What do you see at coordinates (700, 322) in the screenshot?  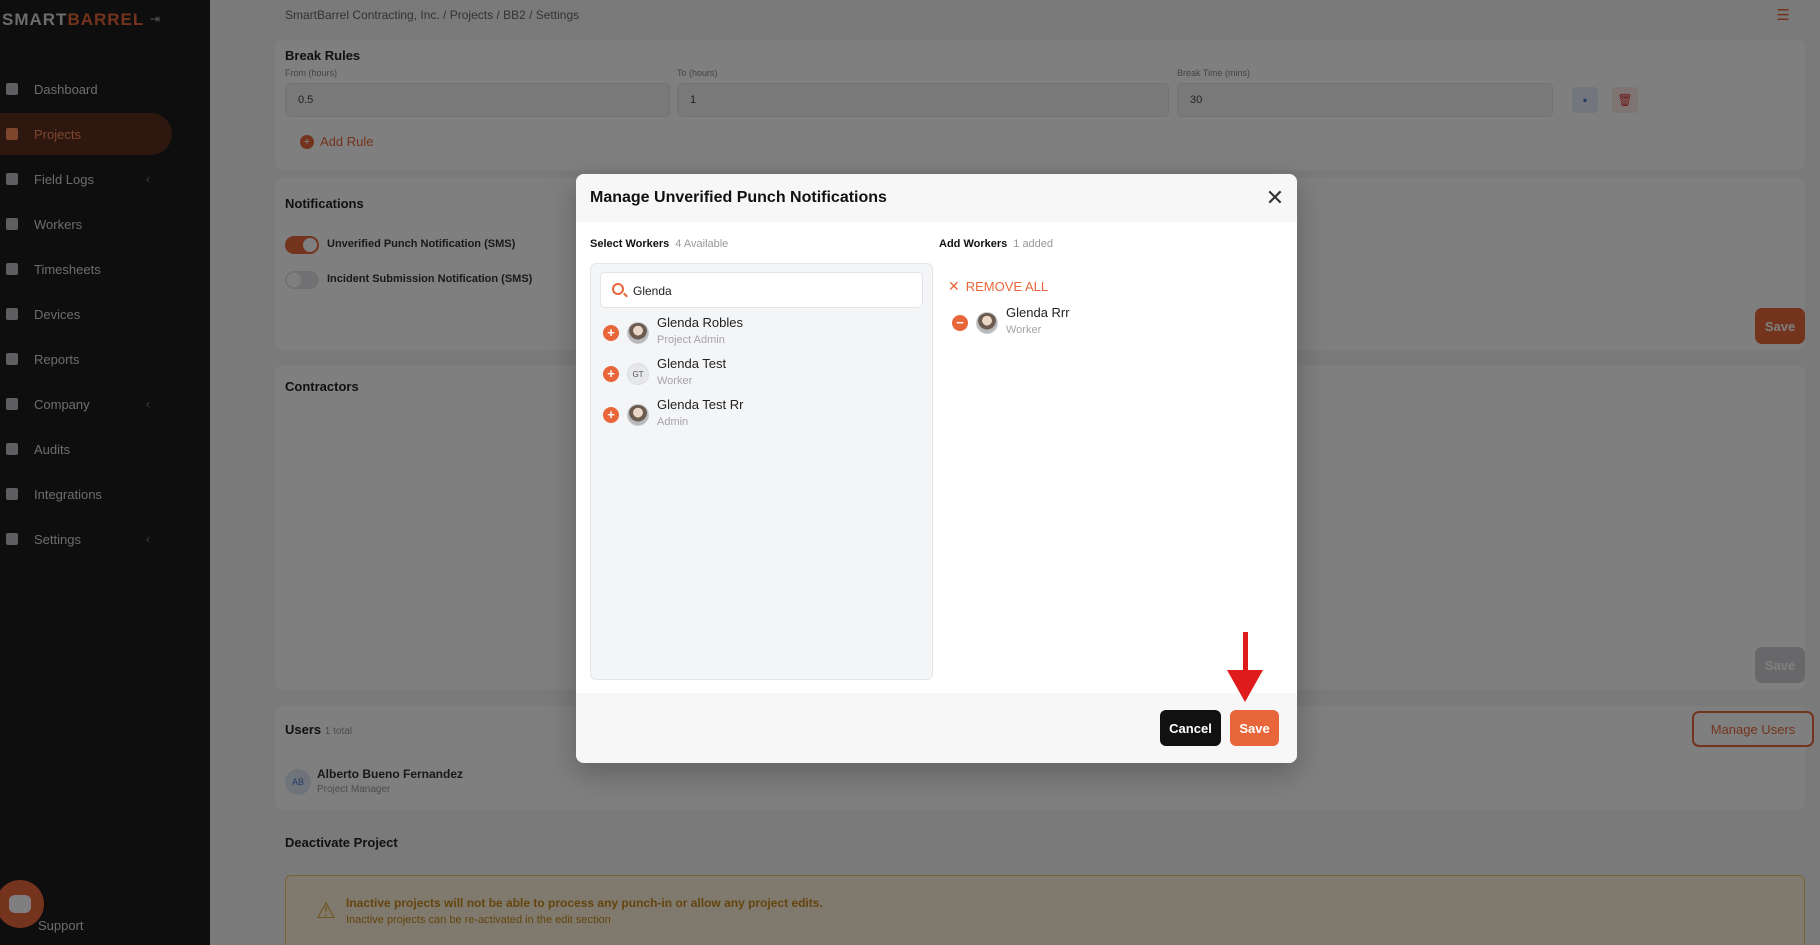 I see `worker-name: Glenda Robles` at bounding box center [700, 322].